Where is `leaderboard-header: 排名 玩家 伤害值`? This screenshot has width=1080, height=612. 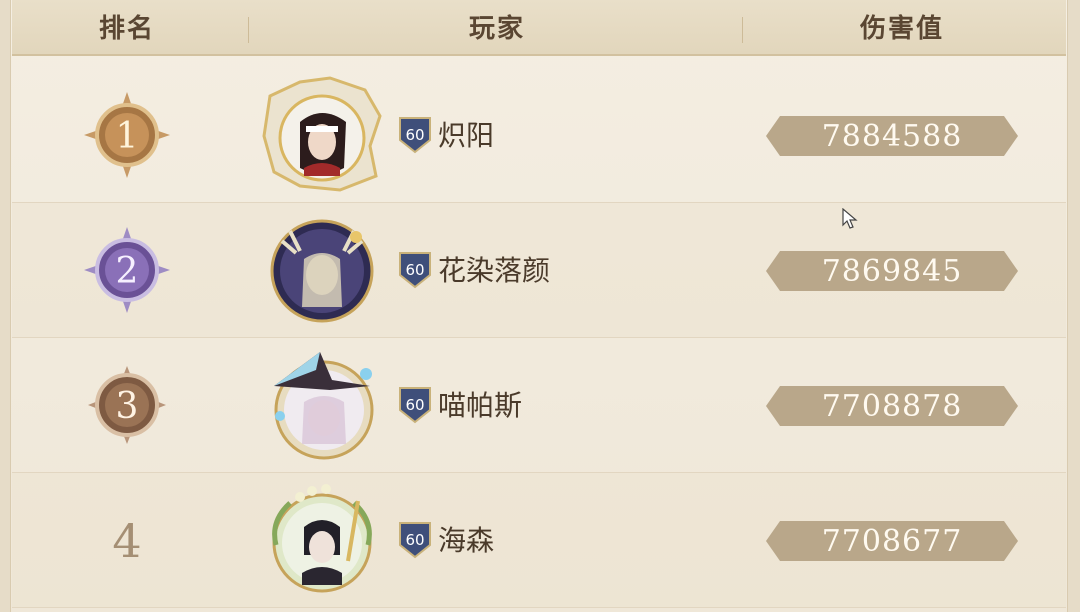
leaderboard-header: 排名 玩家 伤害值 is located at coordinates (539, 28).